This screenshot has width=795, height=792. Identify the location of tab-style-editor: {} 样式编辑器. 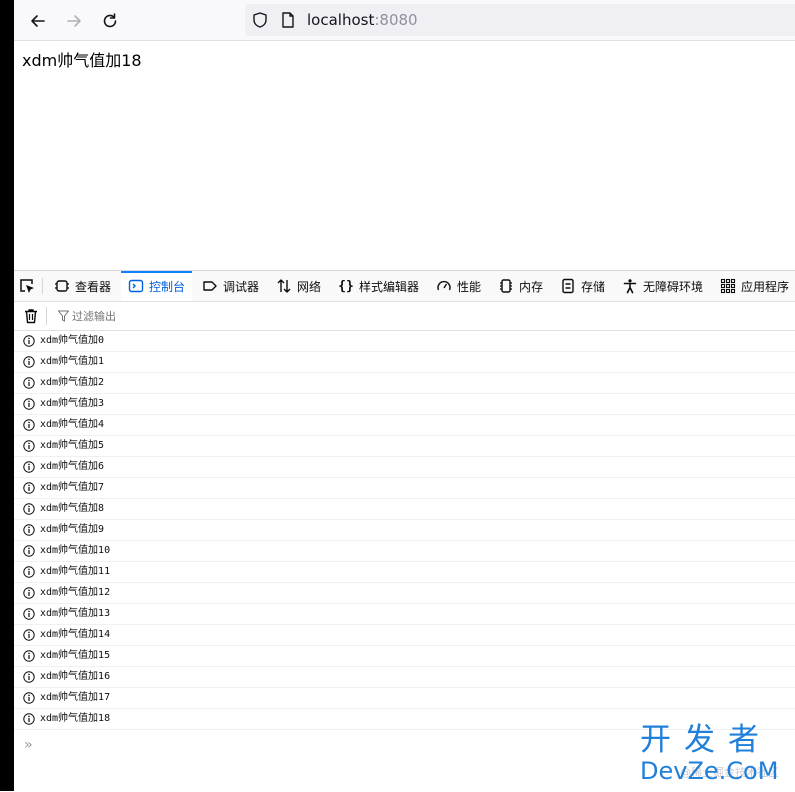
(378, 286).